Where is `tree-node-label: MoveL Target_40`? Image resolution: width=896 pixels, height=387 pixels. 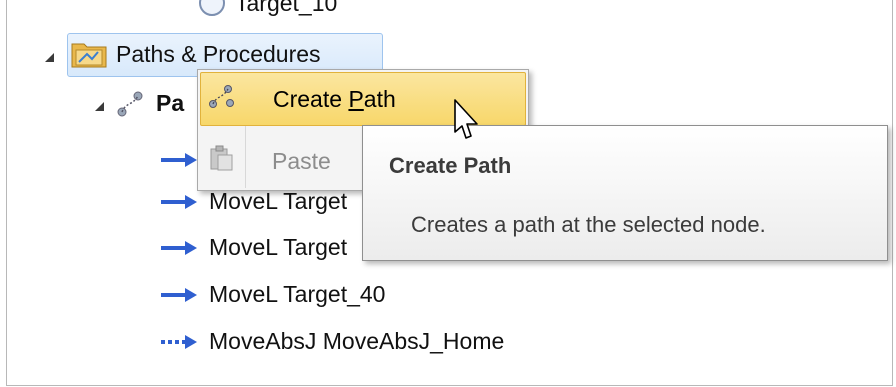 tree-node-label: MoveL Target_40 is located at coordinates (297, 294).